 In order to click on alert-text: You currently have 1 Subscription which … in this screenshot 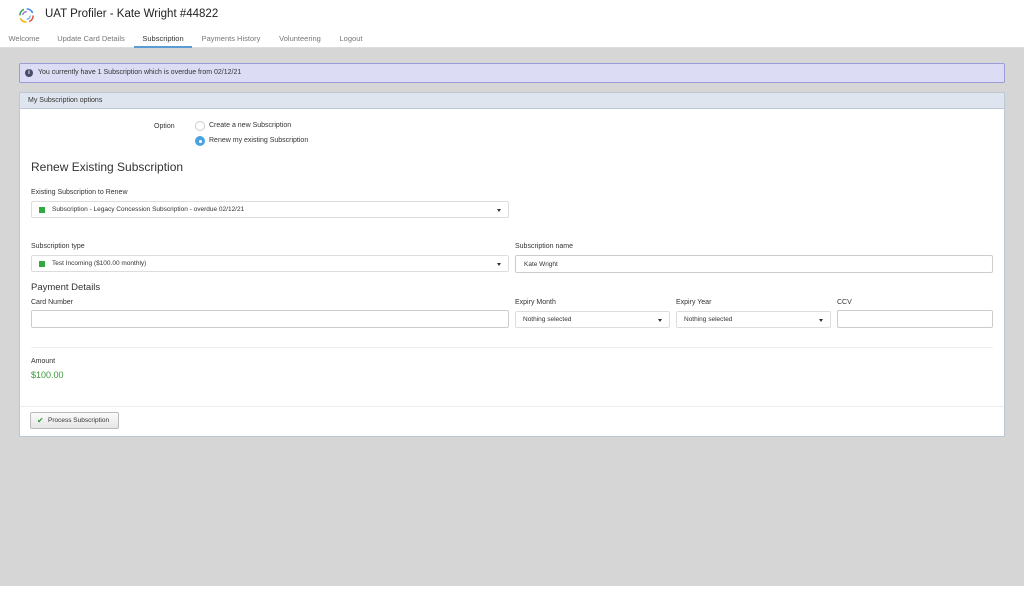, I will do `click(140, 72)`.